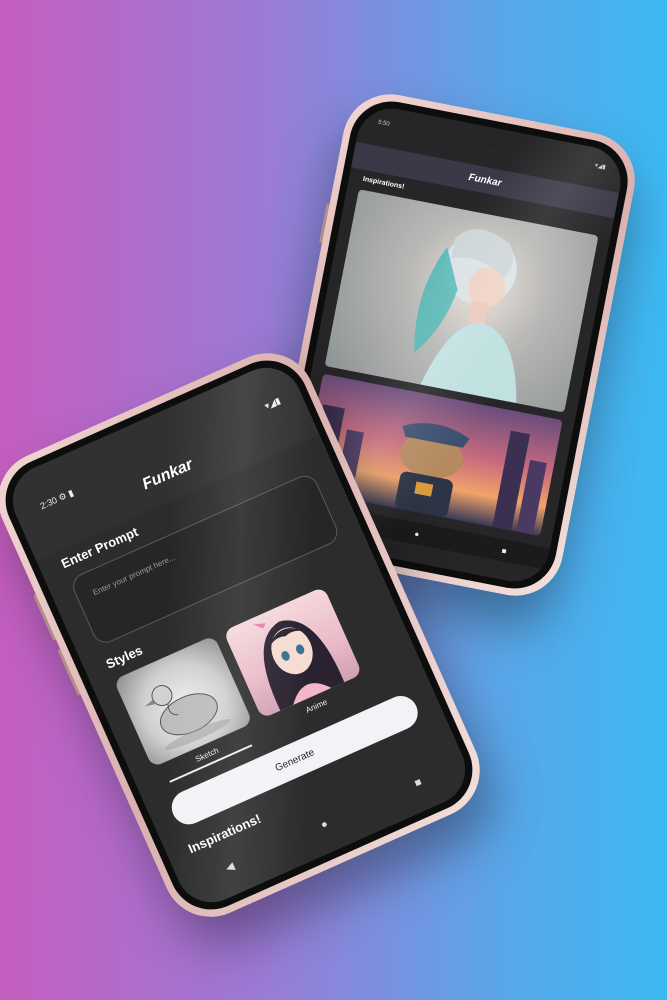 This screenshot has width=667, height=1000. I want to click on inspirations-heading: Inspirations!, so click(383, 183).